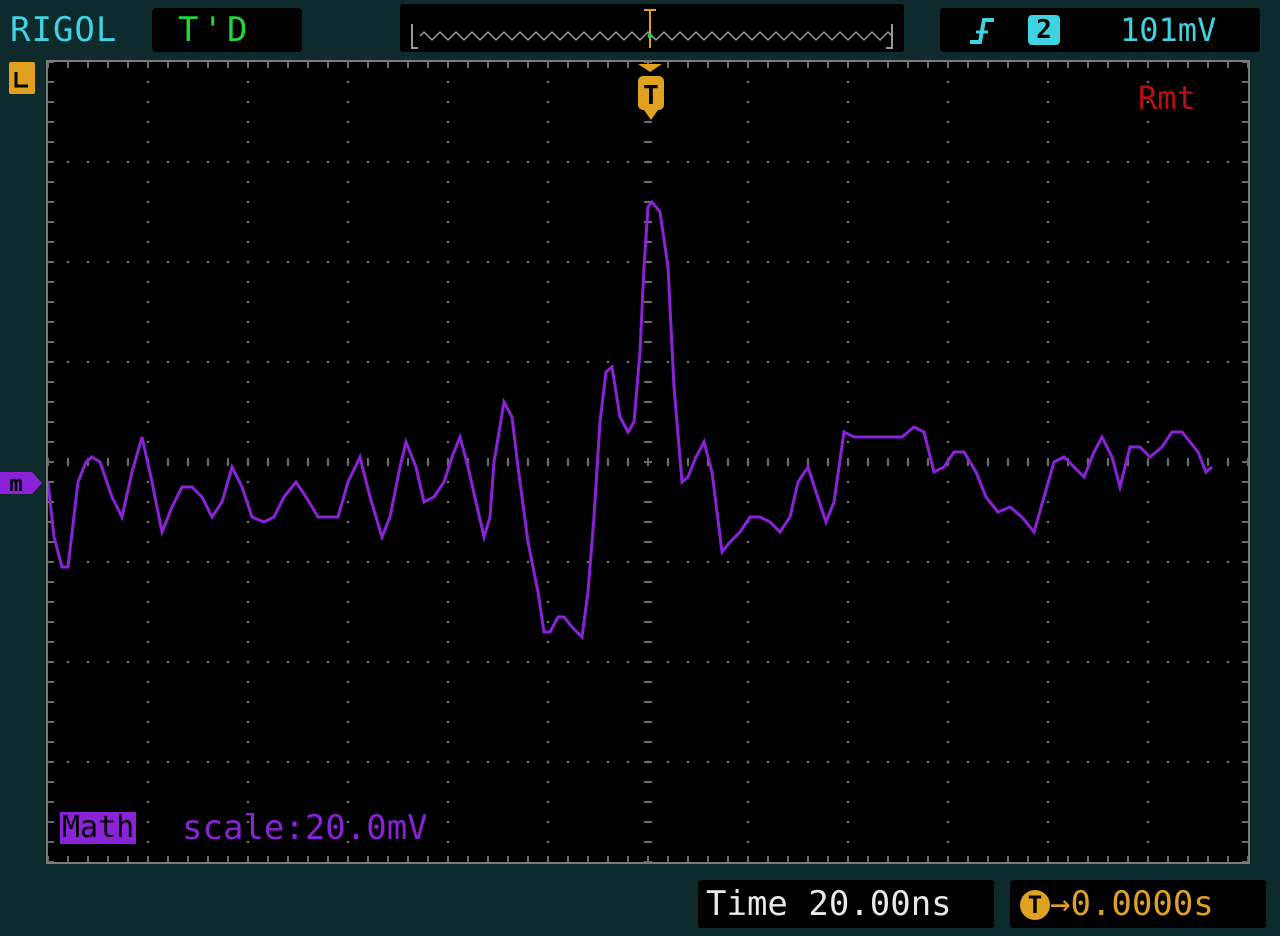 This screenshot has height=936, width=1280. I want to click on remote-indicator: Rmt, so click(1167, 98).